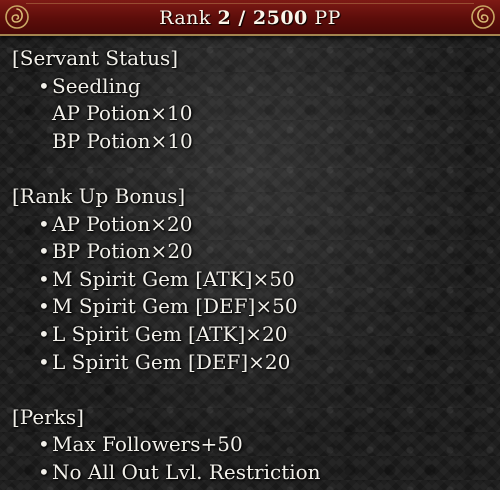  I want to click on list-item-text: BP Potion×20, so click(122, 251).